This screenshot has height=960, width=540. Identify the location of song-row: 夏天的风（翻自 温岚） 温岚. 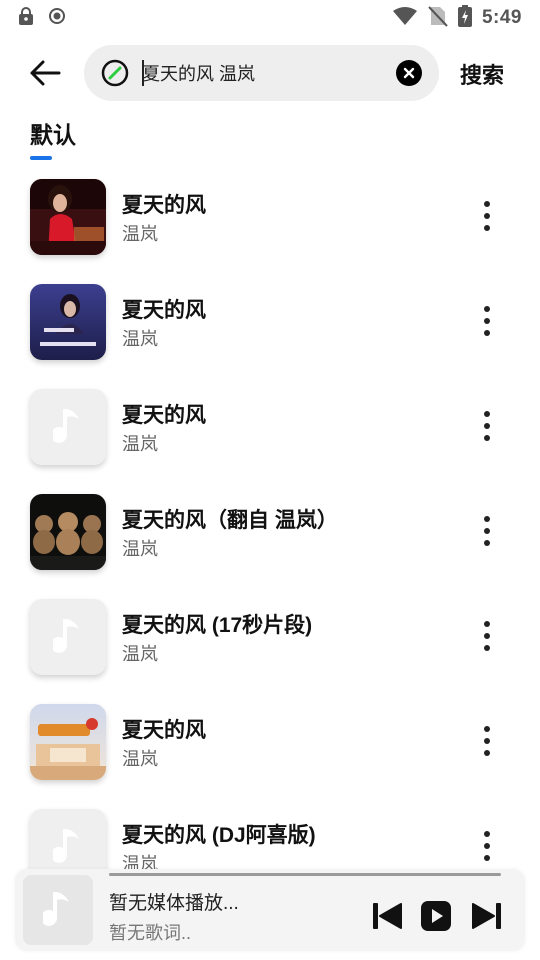
(270, 535).